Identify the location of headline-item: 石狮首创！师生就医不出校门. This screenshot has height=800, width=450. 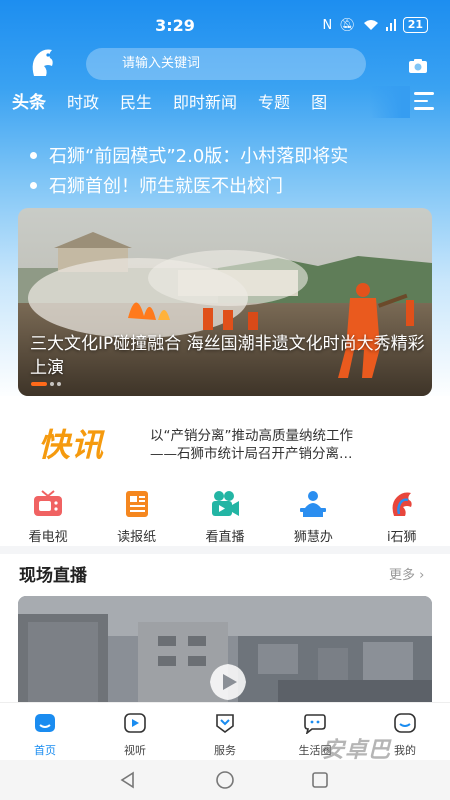
(230, 185).